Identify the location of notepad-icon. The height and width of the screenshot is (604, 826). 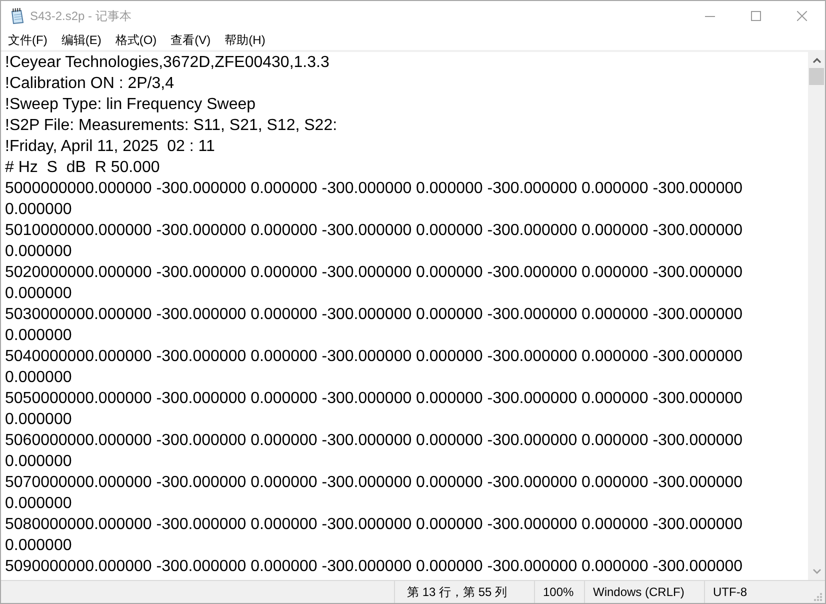
(17, 16).